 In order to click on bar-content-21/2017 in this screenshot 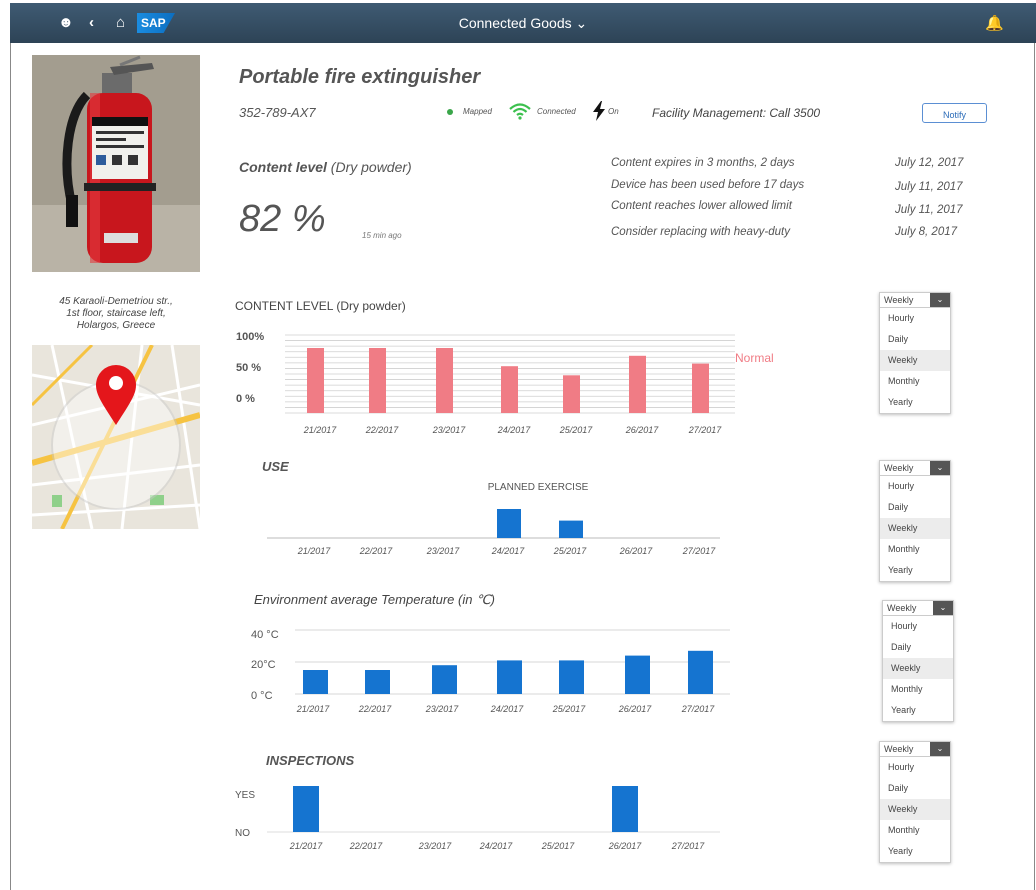, I will do `click(315, 380)`.